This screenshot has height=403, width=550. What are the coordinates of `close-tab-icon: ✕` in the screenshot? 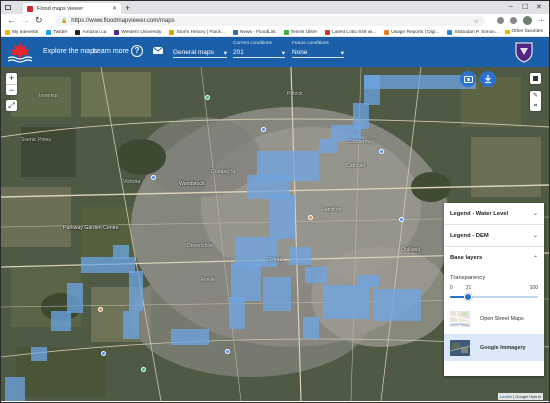 It's located at (114, 8).